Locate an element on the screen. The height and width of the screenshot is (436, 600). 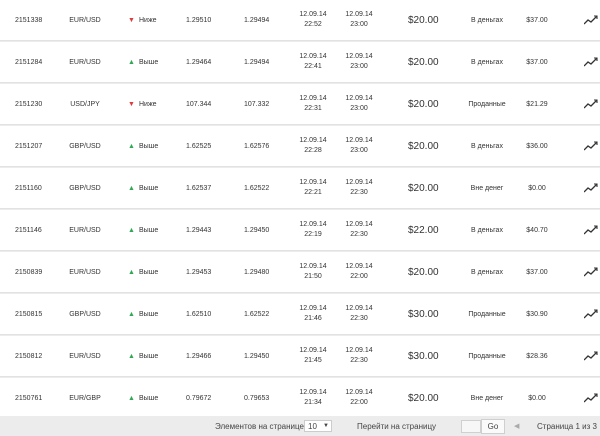
payout-text: $37.00 is located at coordinates (537, 20).